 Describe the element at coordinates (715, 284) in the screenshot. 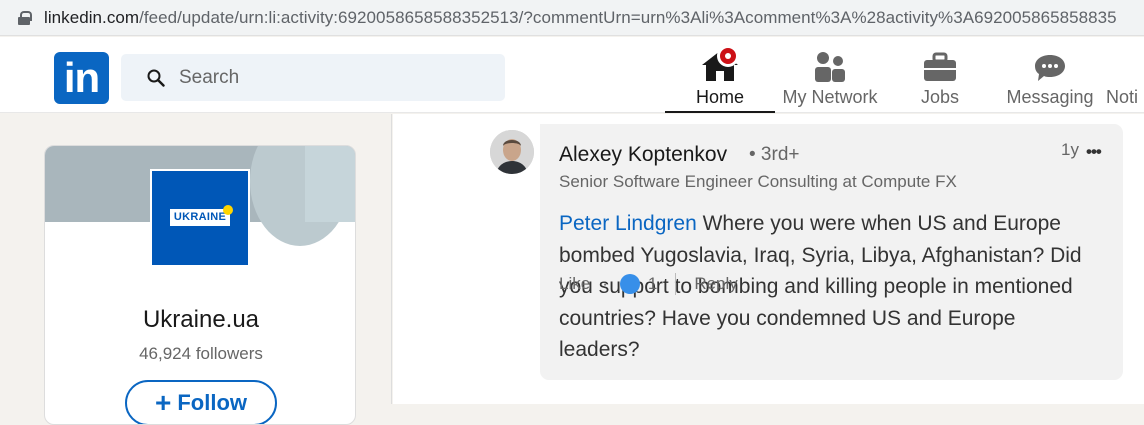

I see `reply-button: Reply` at that location.